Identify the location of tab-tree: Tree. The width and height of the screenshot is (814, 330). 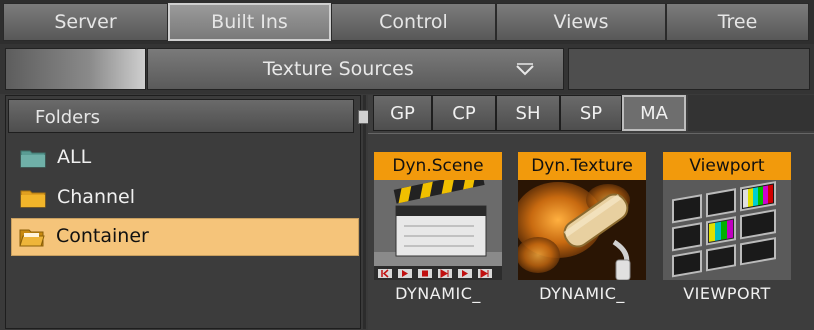
(737, 22).